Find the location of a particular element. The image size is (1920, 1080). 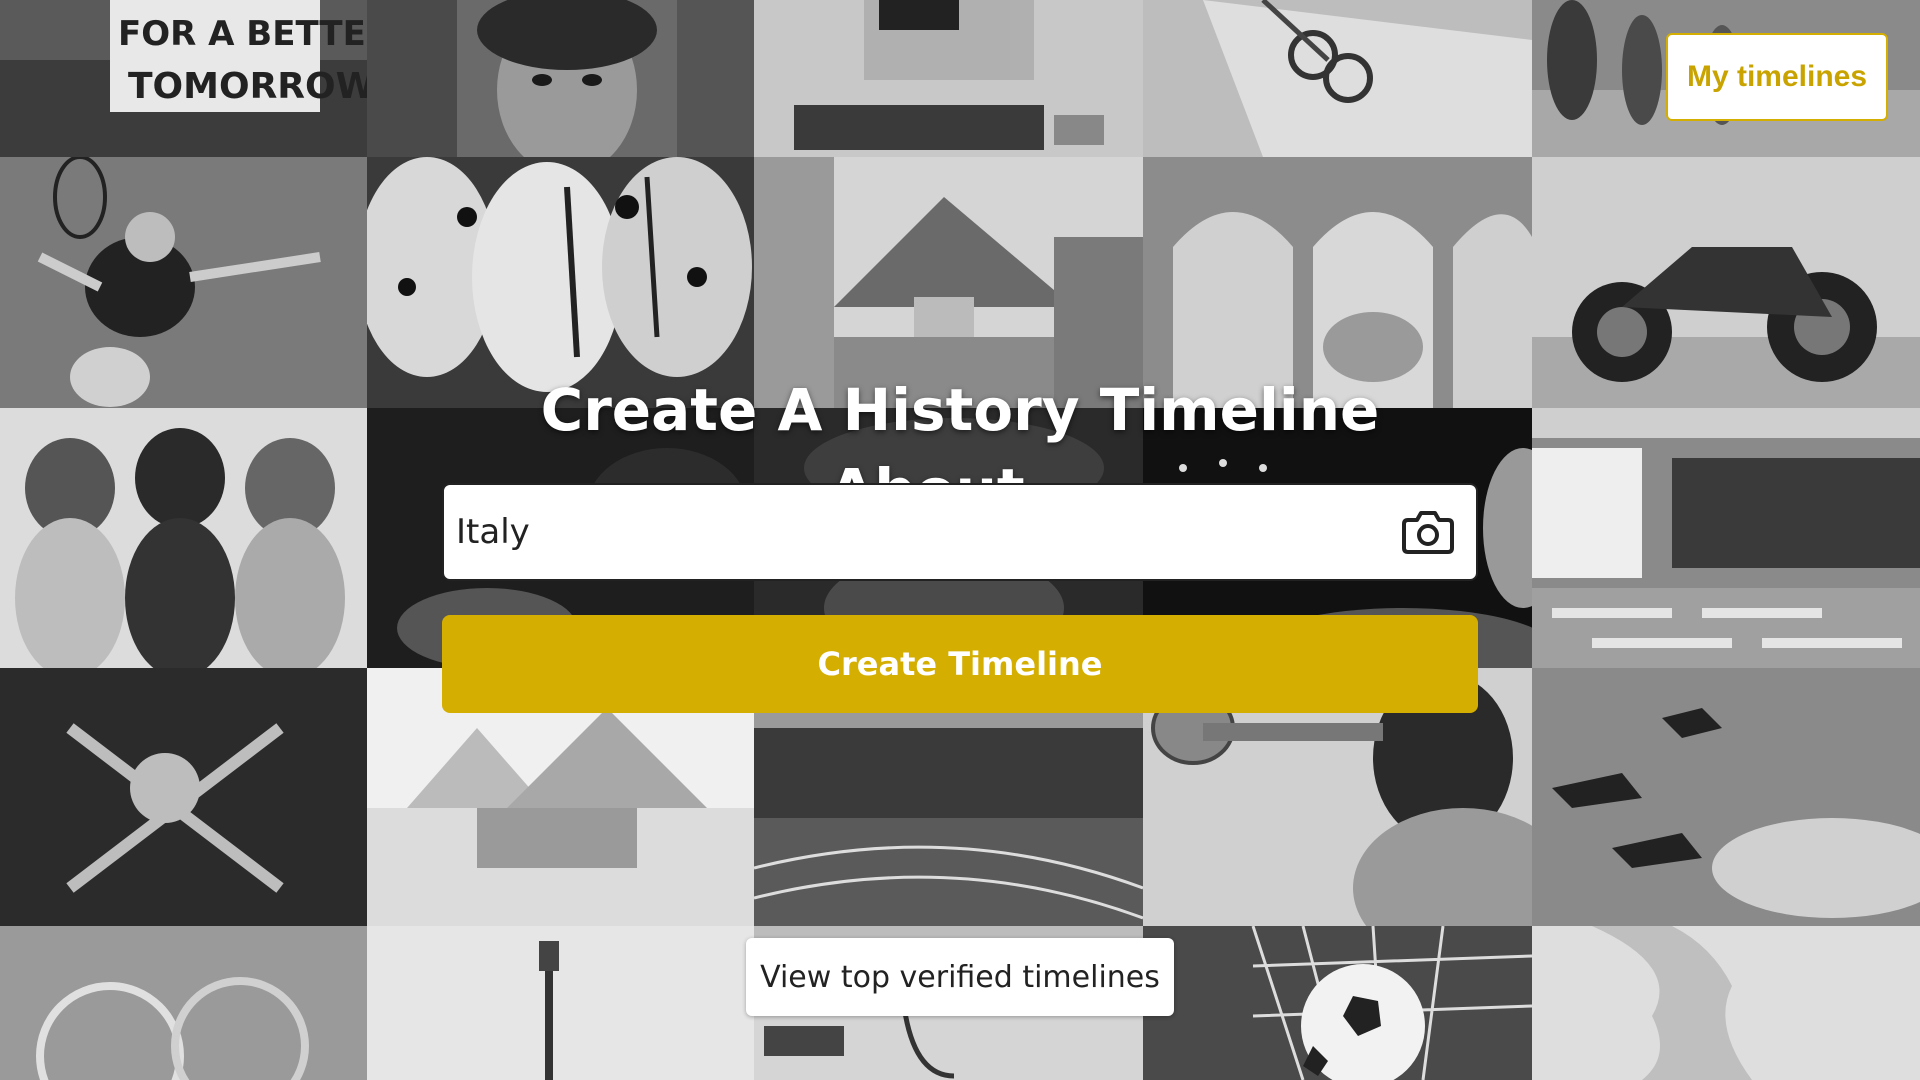

photo-classroom is located at coordinates (1726, 538).